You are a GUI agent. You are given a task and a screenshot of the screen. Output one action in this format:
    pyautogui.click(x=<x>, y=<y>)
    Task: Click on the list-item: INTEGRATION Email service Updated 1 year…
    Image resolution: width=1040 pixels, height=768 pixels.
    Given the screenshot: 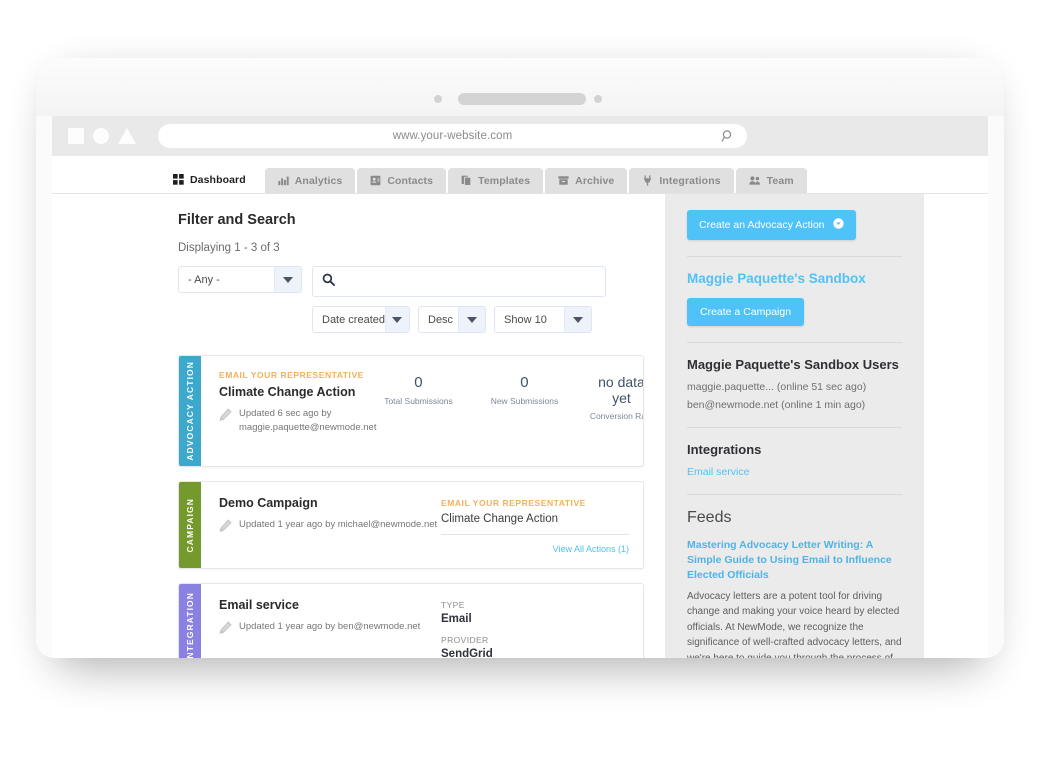 What is the action you would take?
    pyautogui.click(x=411, y=620)
    